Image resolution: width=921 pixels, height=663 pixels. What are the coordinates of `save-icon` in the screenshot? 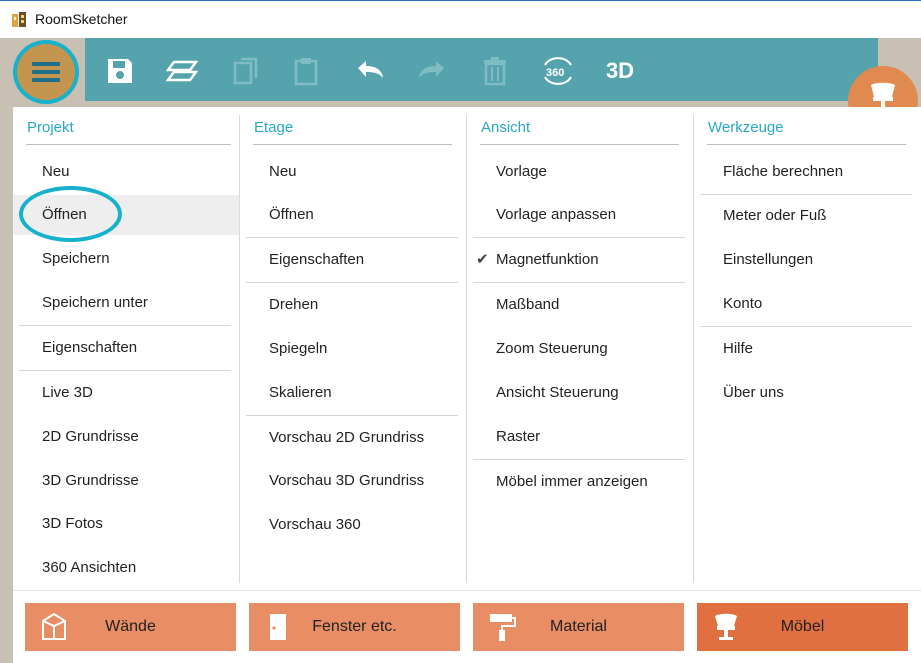 It's located at (120, 71).